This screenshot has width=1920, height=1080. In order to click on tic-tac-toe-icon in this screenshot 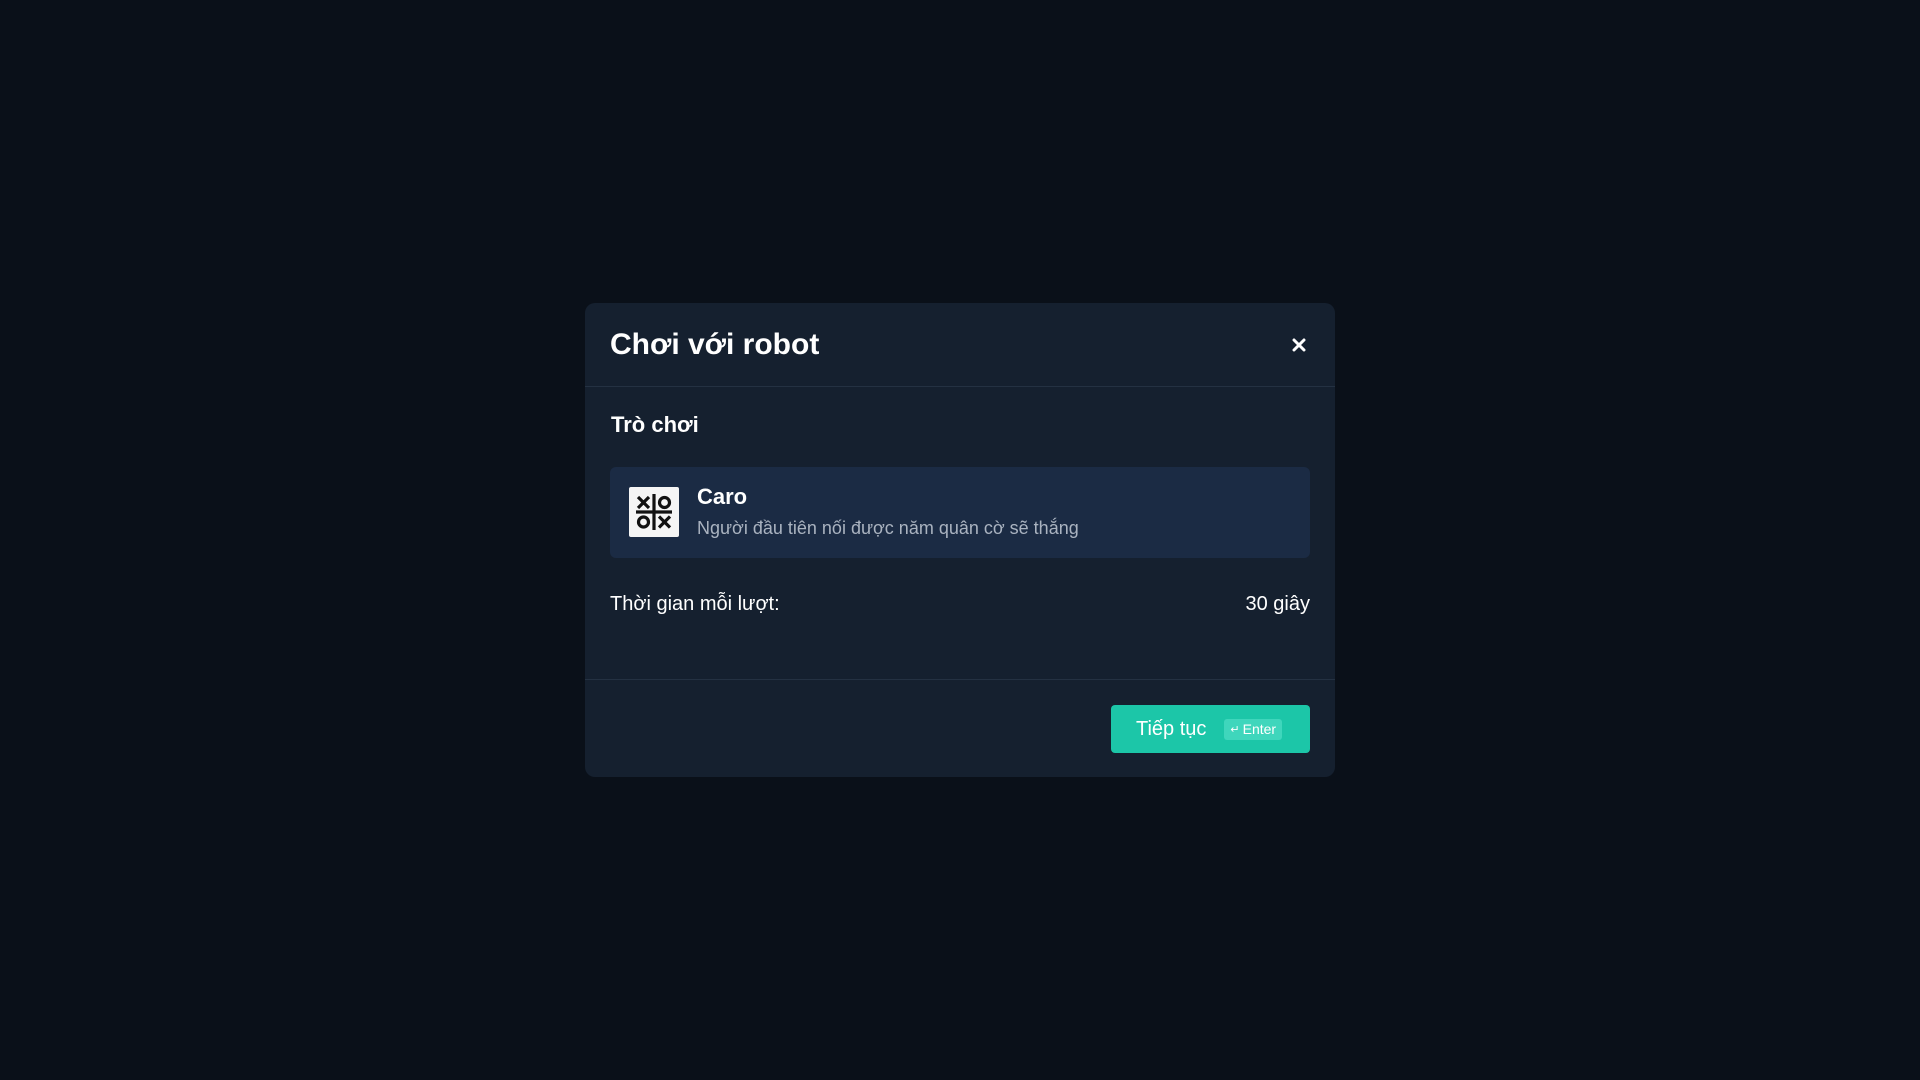, I will do `click(654, 512)`.